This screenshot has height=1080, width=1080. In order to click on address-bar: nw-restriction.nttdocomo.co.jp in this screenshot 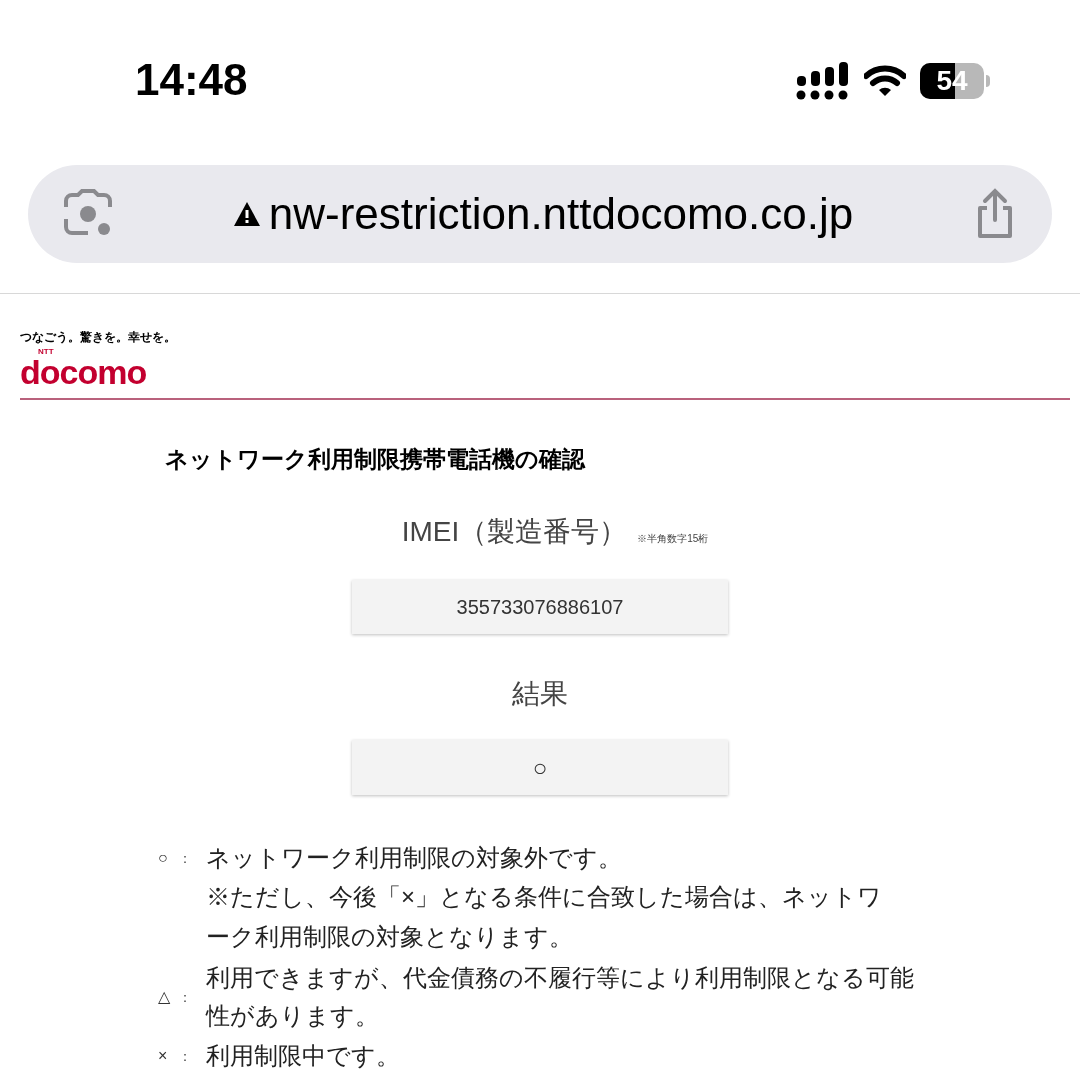, I will do `click(540, 214)`.